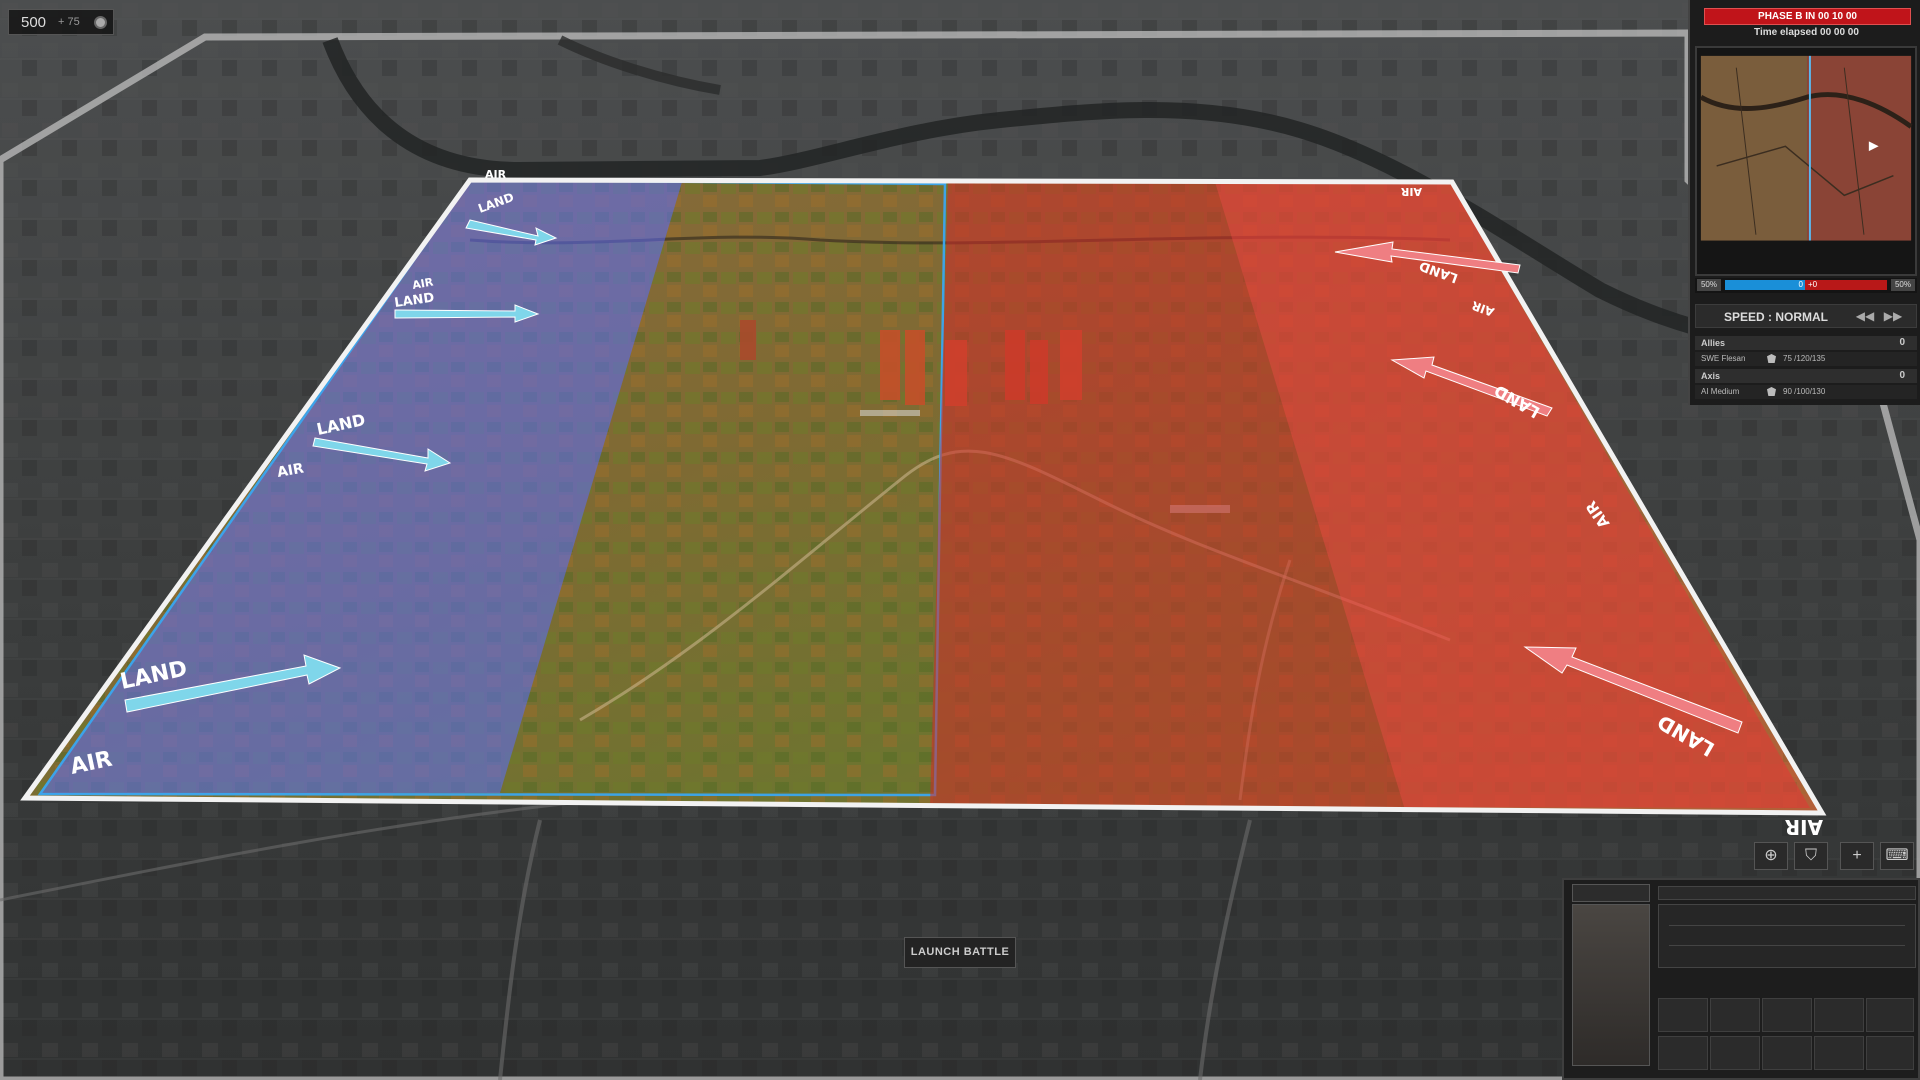 The width and height of the screenshot is (1920, 1080). I want to click on requisition-income: + 75, so click(69, 22).